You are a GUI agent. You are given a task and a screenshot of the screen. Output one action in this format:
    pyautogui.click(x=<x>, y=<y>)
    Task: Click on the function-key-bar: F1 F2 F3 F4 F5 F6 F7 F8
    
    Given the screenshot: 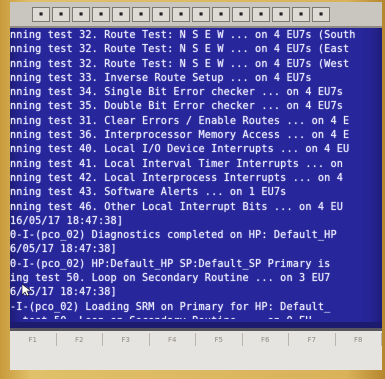 What is the action you would take?
    pyautogui.click(x=196, y=349)
    